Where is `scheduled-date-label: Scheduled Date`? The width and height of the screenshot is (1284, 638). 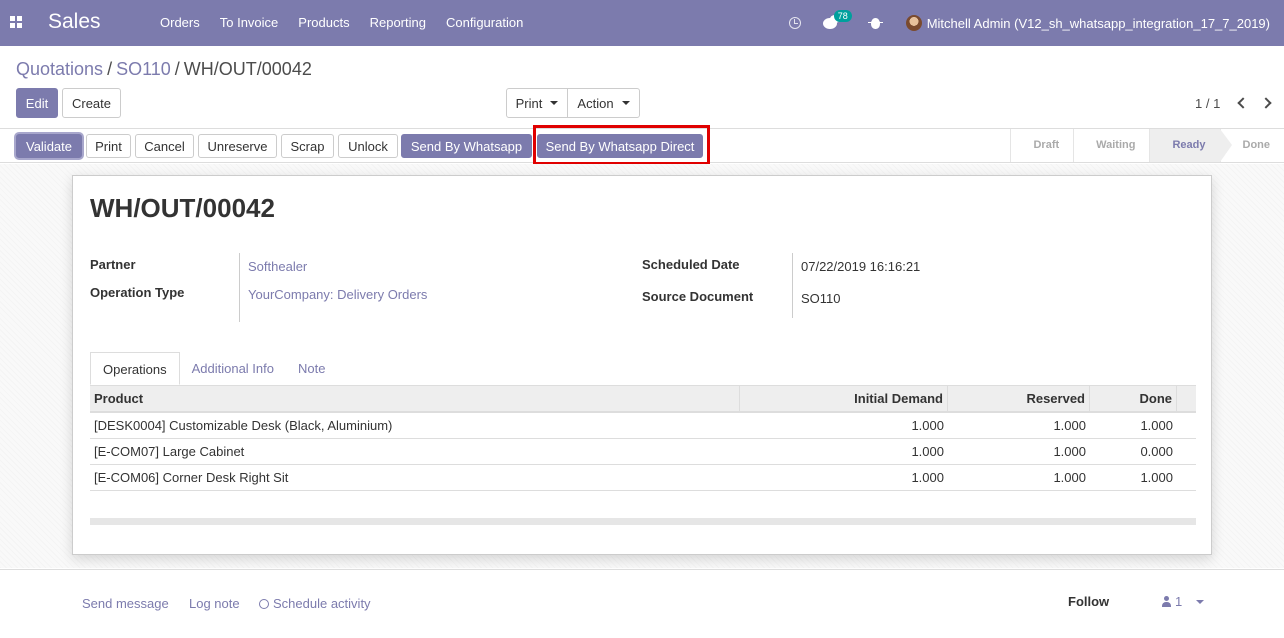 scheduled-date-label: Scheduled Date is located at coordinates (691, 264).